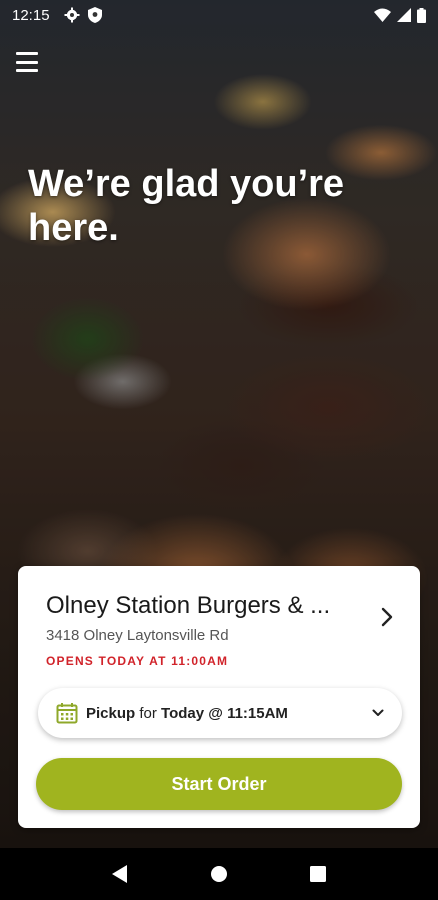  I want to click on chevron-right-icon, so click(387, 617).